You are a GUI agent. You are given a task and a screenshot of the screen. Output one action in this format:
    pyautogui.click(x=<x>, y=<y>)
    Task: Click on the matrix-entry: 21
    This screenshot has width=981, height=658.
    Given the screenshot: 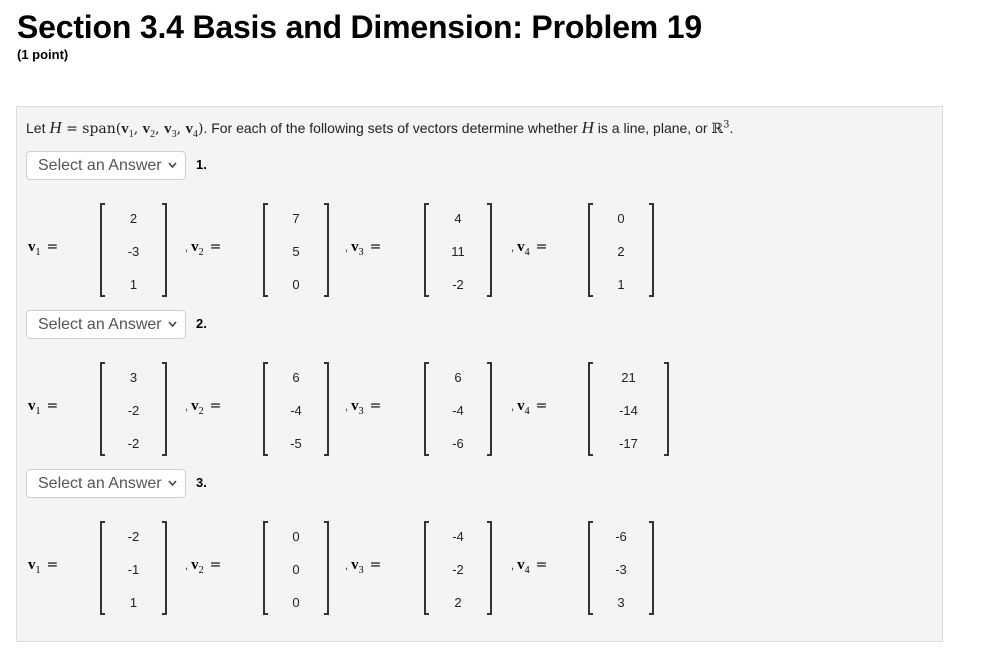 What is the action you would take?
    pyautogui.click(x=628, y=377)
    